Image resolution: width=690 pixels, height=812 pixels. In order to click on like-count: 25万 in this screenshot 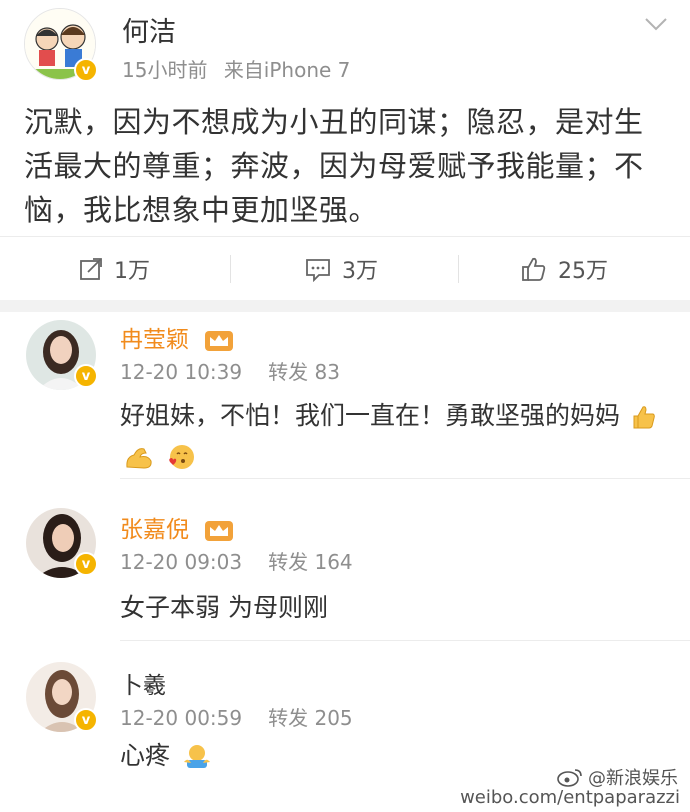, I will do `click(583, 271)`.